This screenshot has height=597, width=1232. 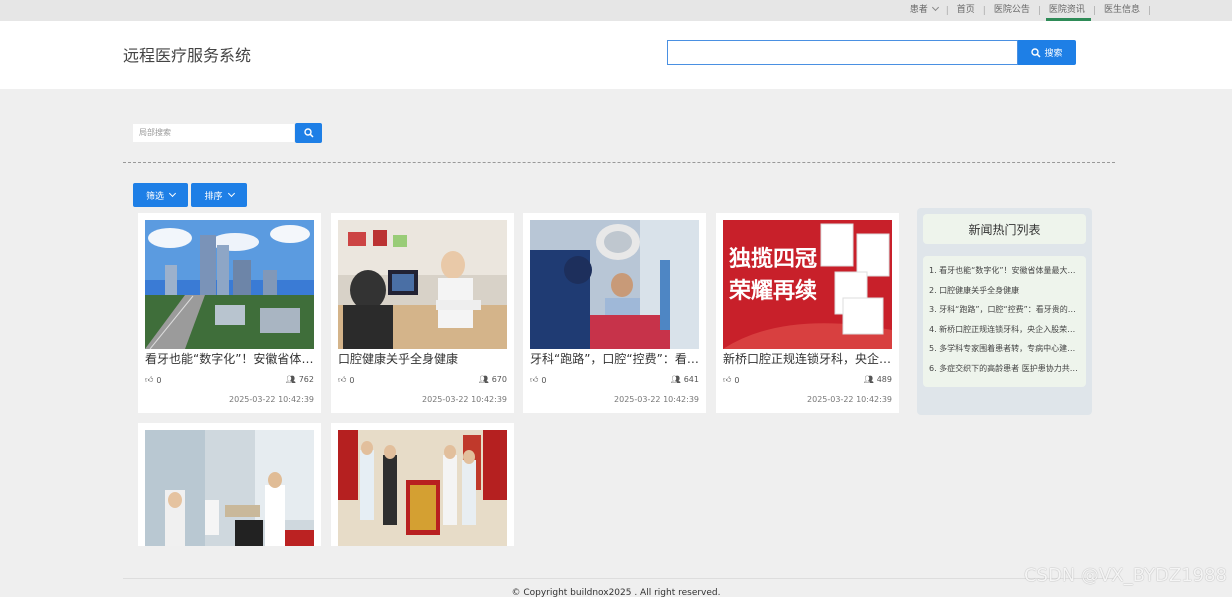 I want to click on local-search-input: 局部搜索, so click(x=213, y=133).